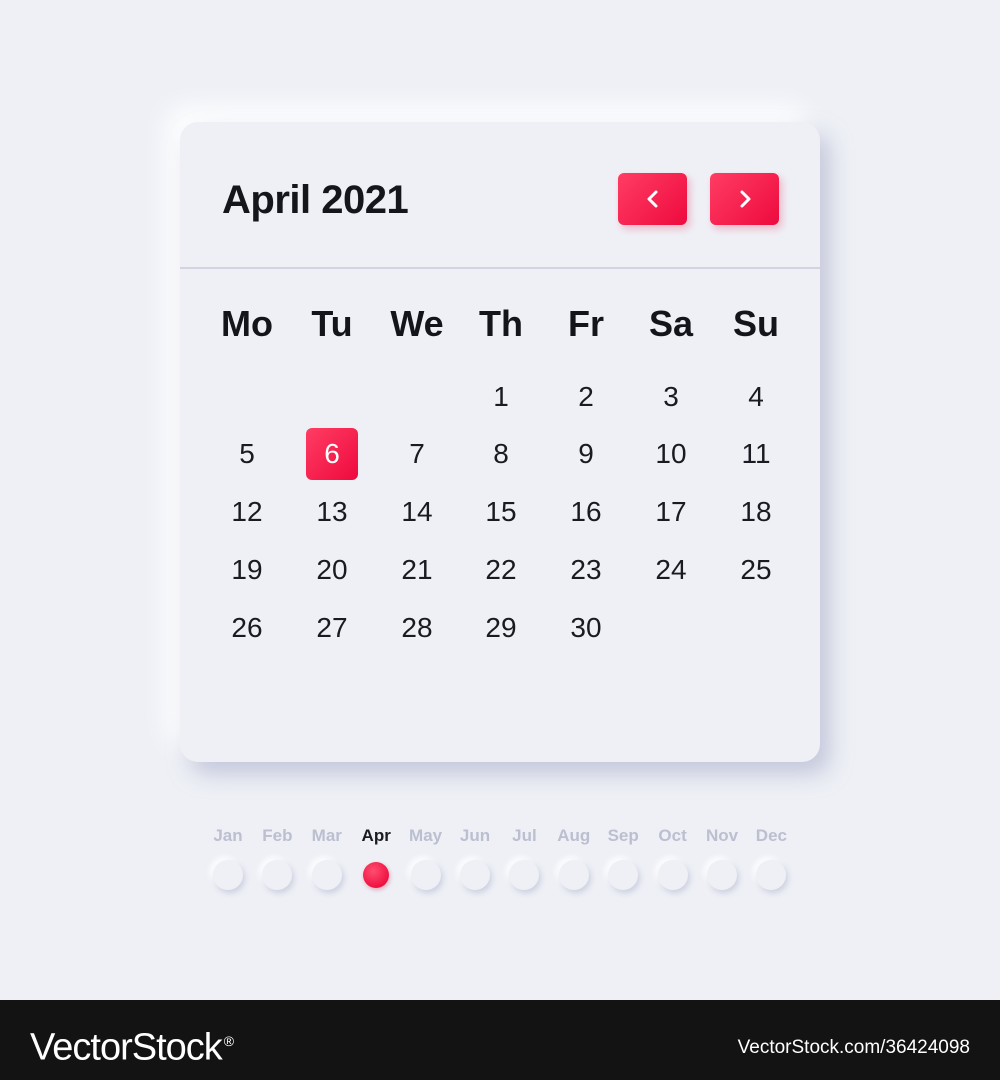 The height and width of the screenshot is (1080, 1000). I want to click on day-cell: 7, so click(417, 454).